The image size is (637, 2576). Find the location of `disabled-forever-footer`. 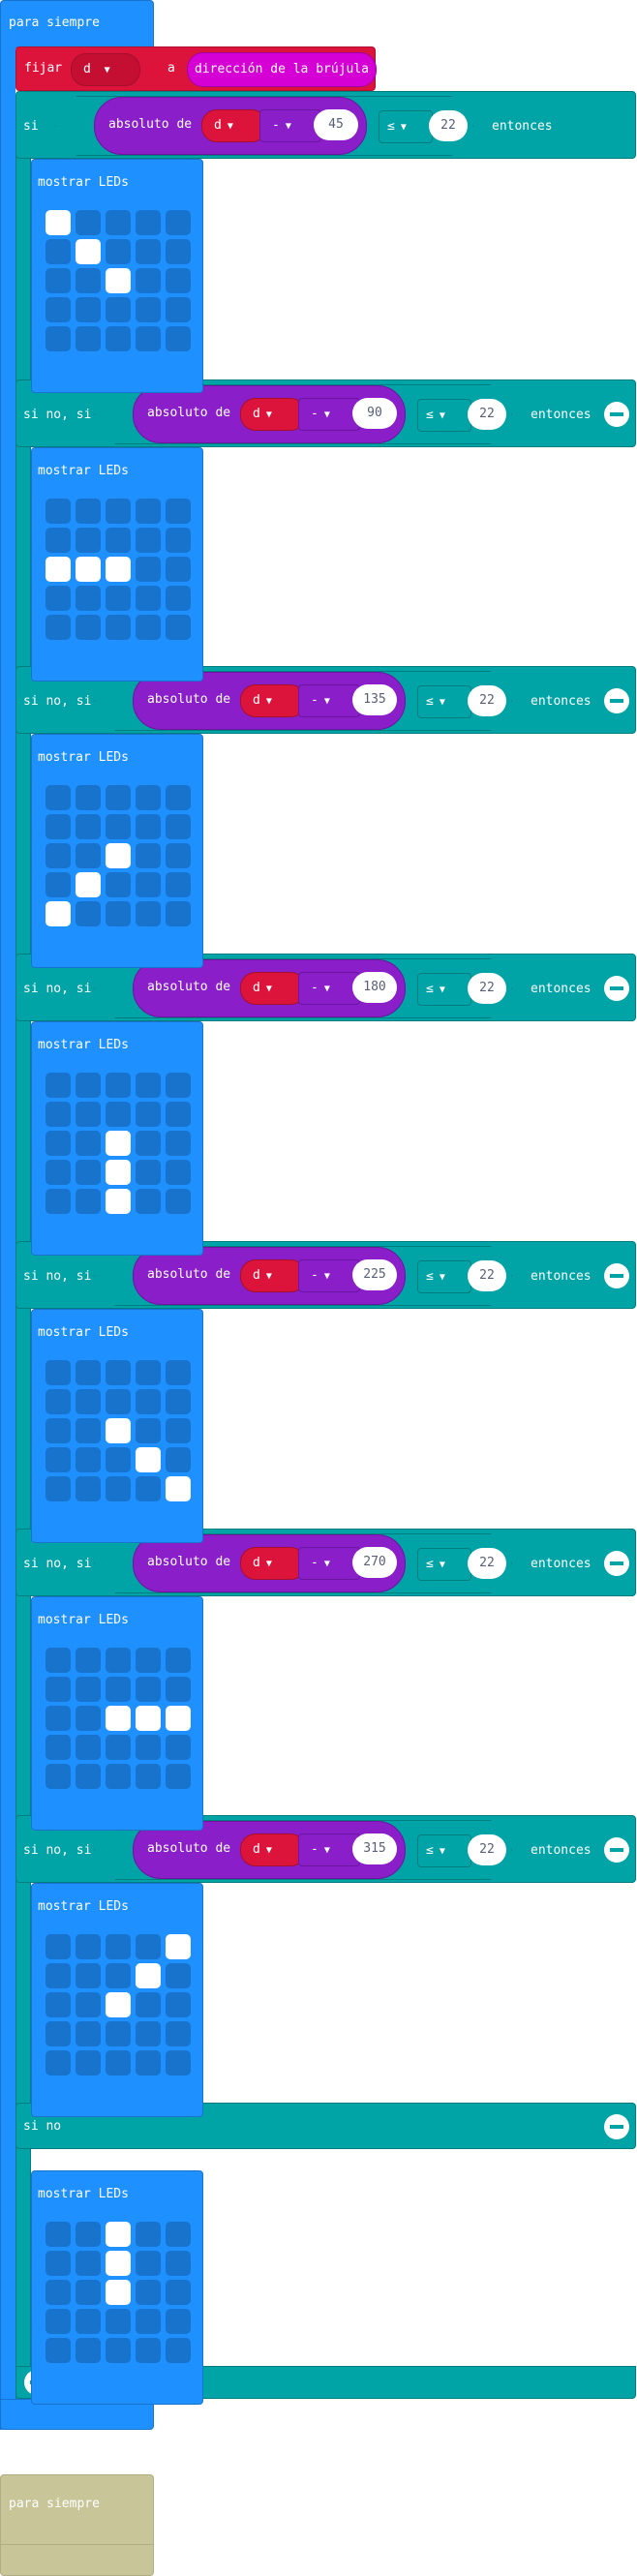

disabled-forever-footer is located at coordinates (77, 2560).